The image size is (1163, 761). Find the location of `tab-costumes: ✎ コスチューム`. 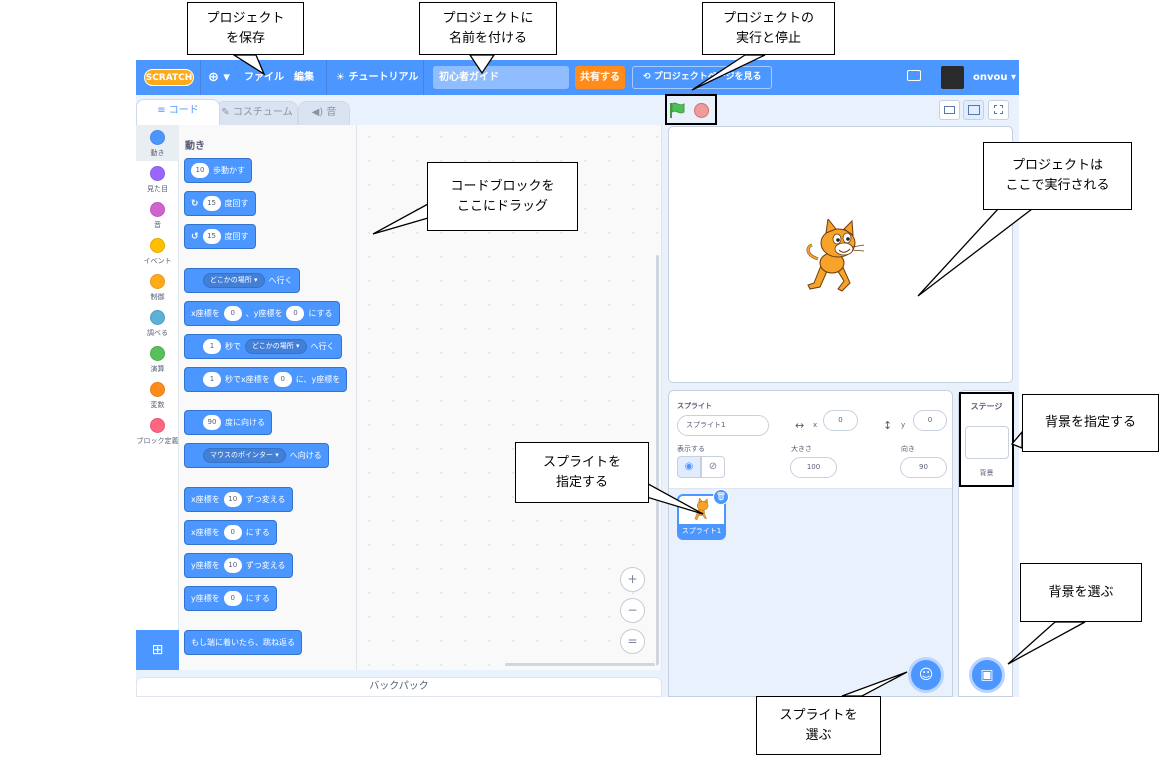

tab-costumes: ✎ コスチューム is located at coordinates (257, 113).